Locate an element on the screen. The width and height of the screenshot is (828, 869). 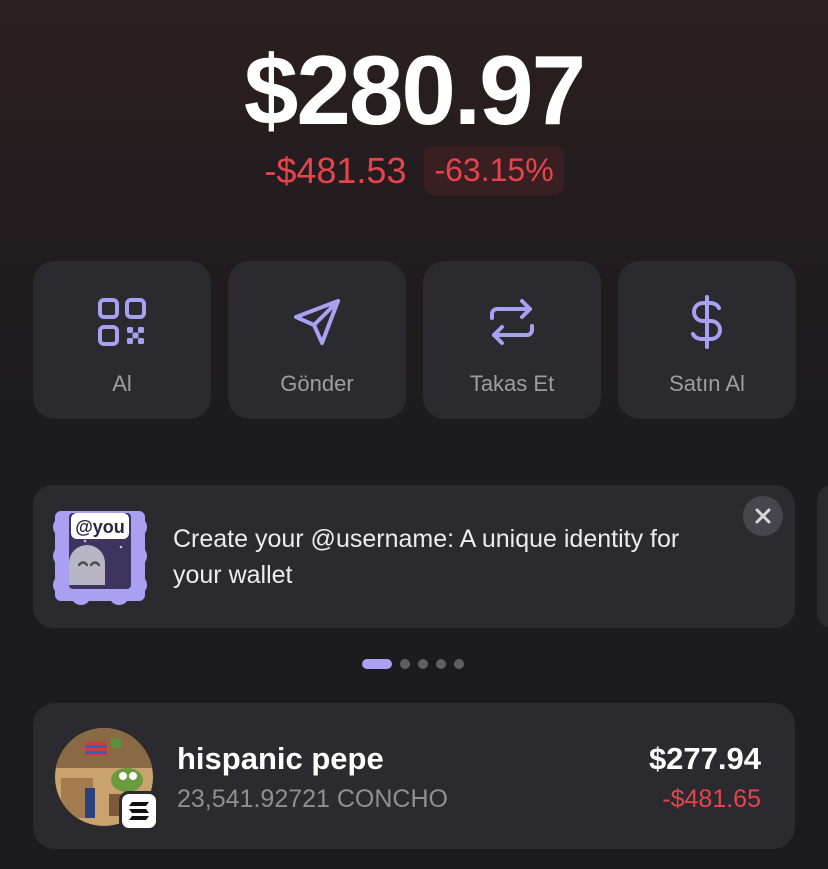
token-change: -$481.65 is located at coordinates (711, 799).